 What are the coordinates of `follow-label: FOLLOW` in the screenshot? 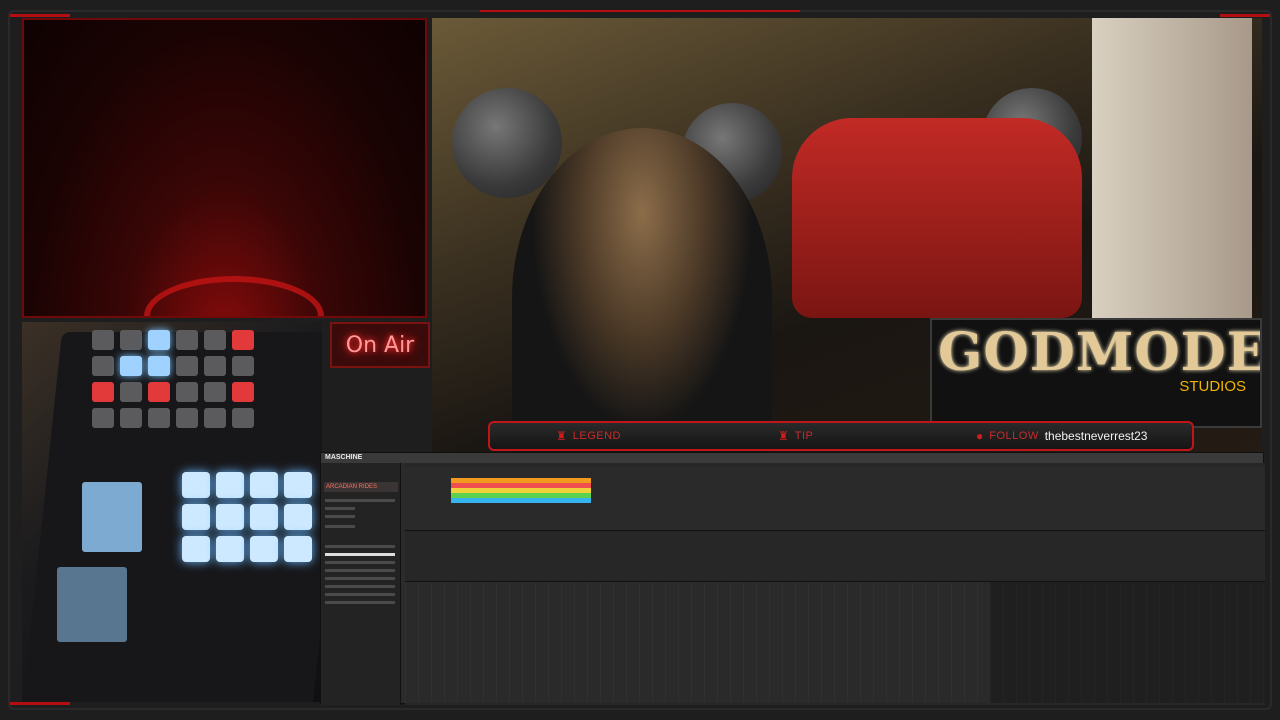 It's located at (1014, 436).